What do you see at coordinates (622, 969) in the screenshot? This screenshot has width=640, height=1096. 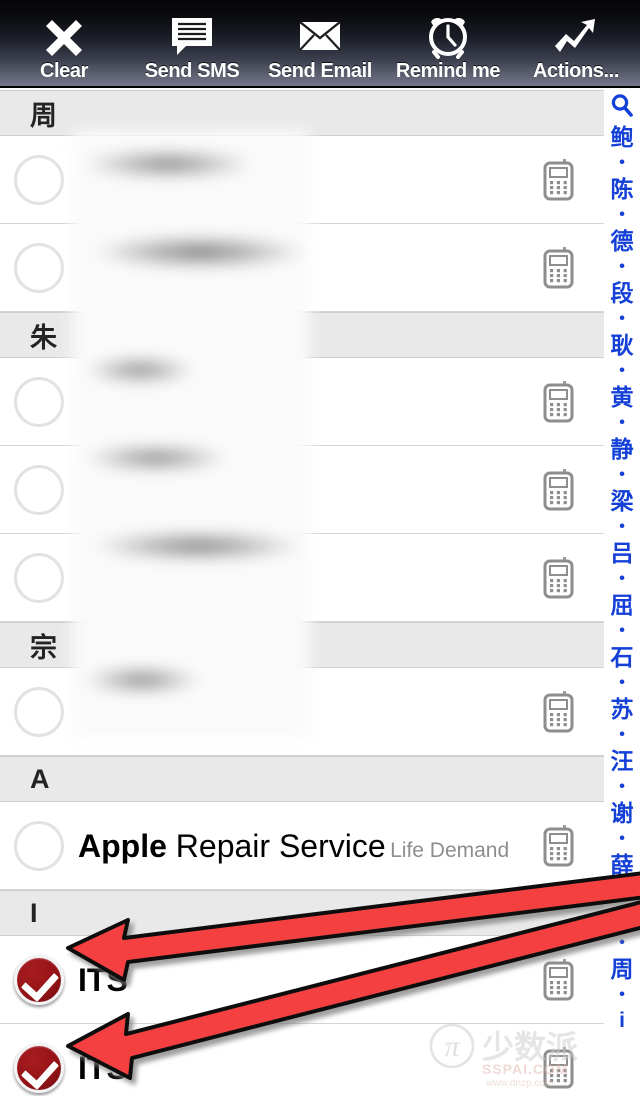 I see `index-entry: 周` at bounding box center [622, 969].